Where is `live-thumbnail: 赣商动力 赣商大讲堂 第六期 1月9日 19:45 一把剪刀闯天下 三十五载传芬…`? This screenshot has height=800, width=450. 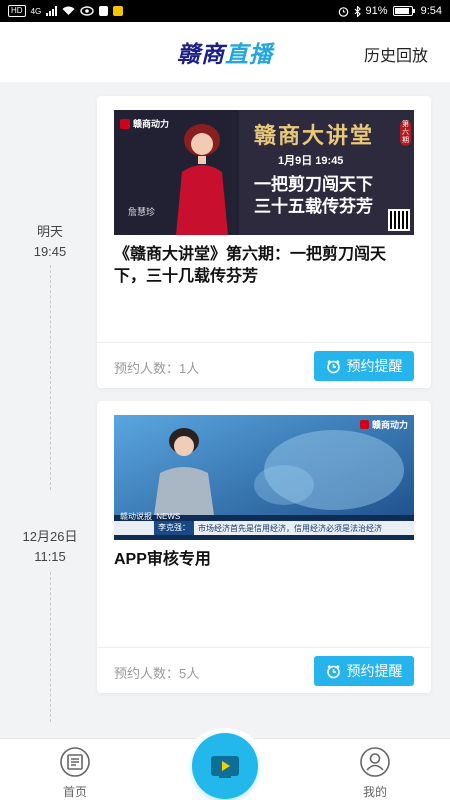 live-thumbnail: 赣商动力 赣商大讲堂 第六期 1月9日 19:45 一把剪刀闯天下 三十五载传芬… is located at coordinates (264, 172).